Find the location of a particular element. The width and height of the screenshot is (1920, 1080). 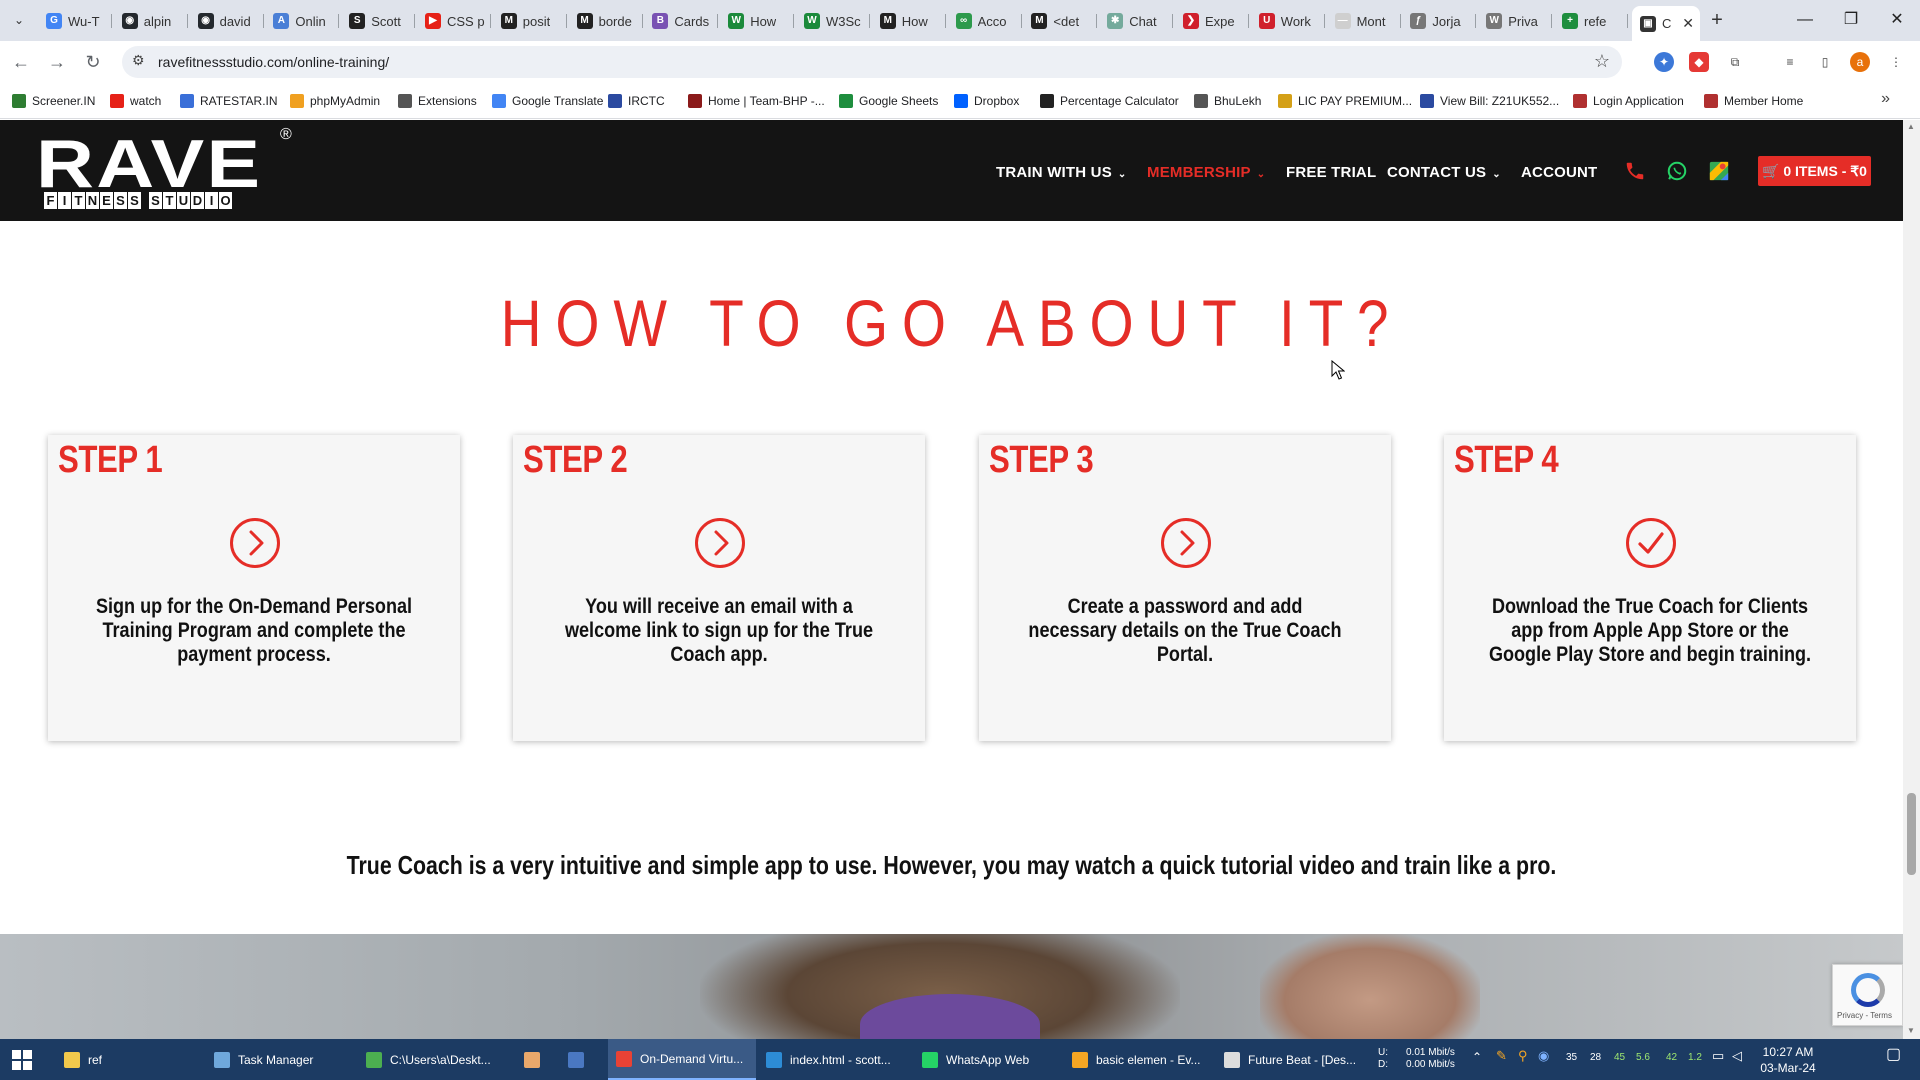

active-tab: ▣ C ✕ is located at coordinates (1666, 23).